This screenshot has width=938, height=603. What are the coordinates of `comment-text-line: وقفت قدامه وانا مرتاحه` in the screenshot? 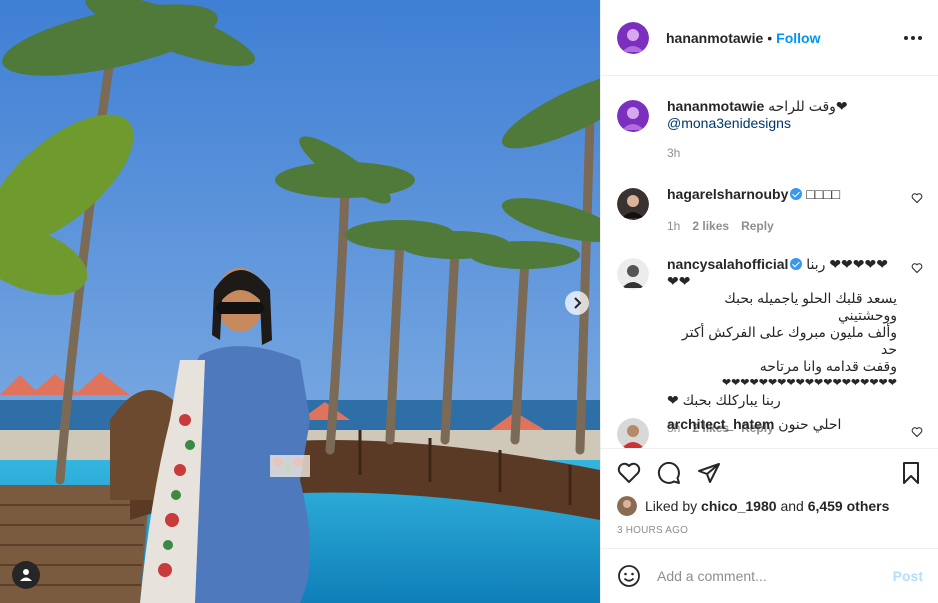 It's located at (828, 366).